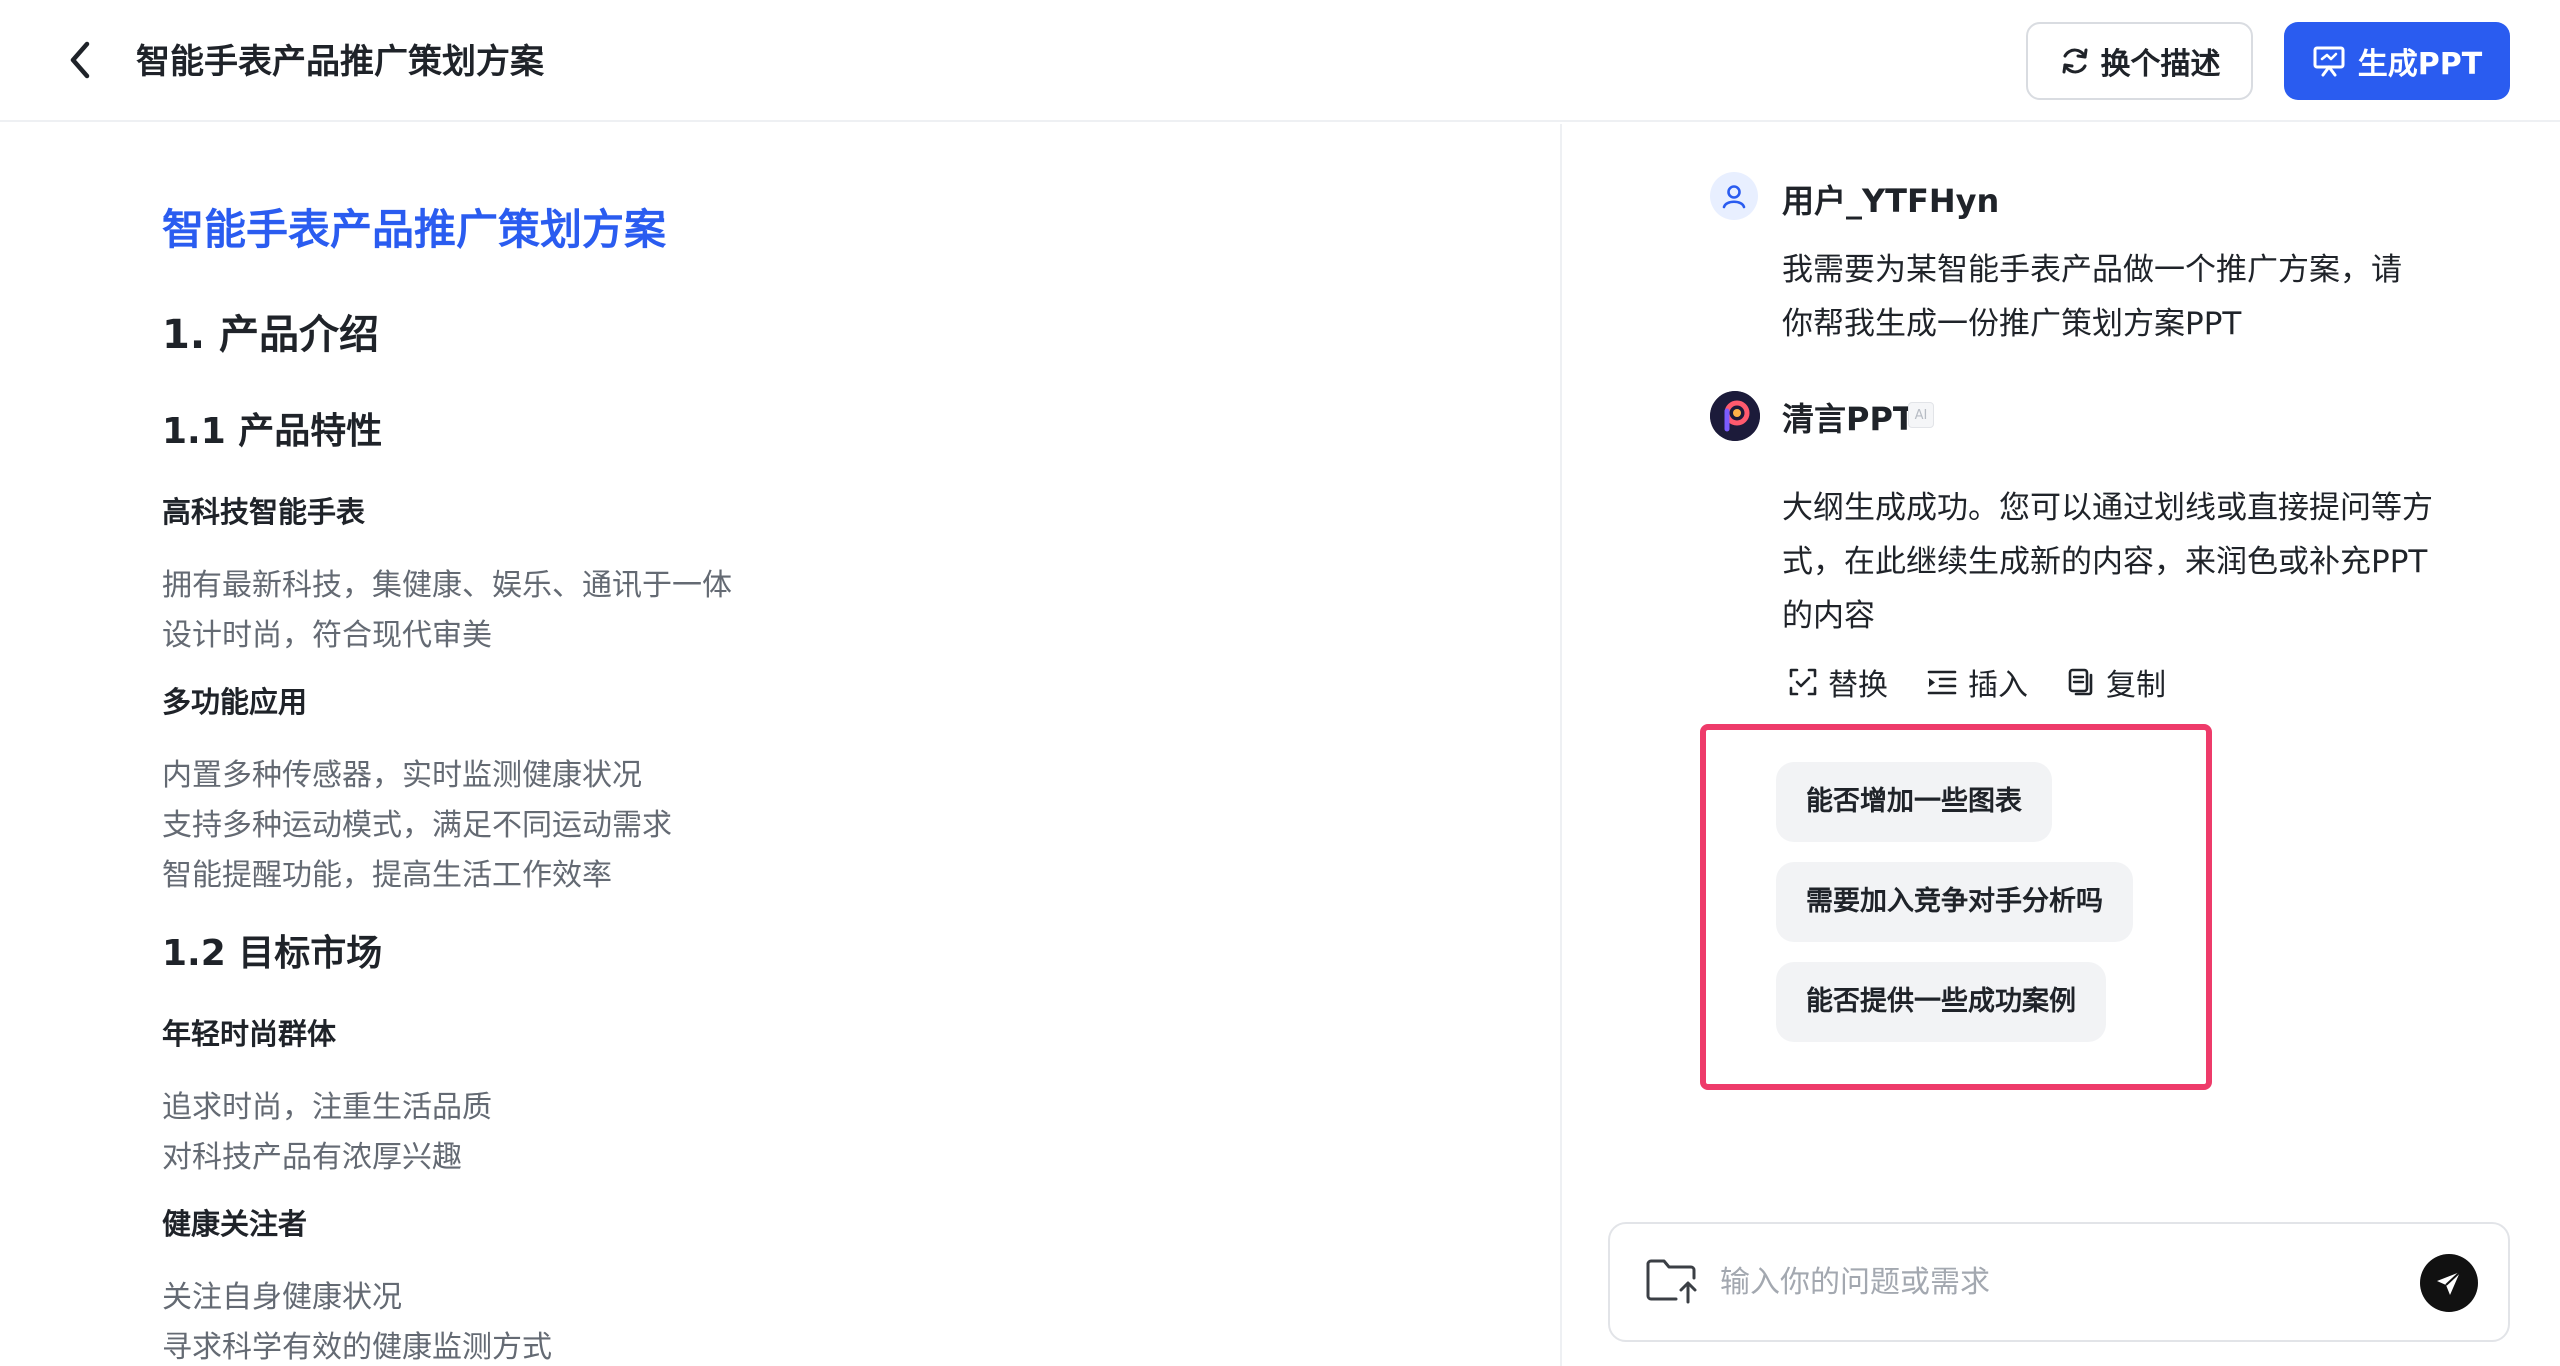  Describe the element at coordinates (2105, 562) in the screenshot. I see `bot-message-line: 式，在此继续生成新的内容，来润色或补充PPT` at that location.